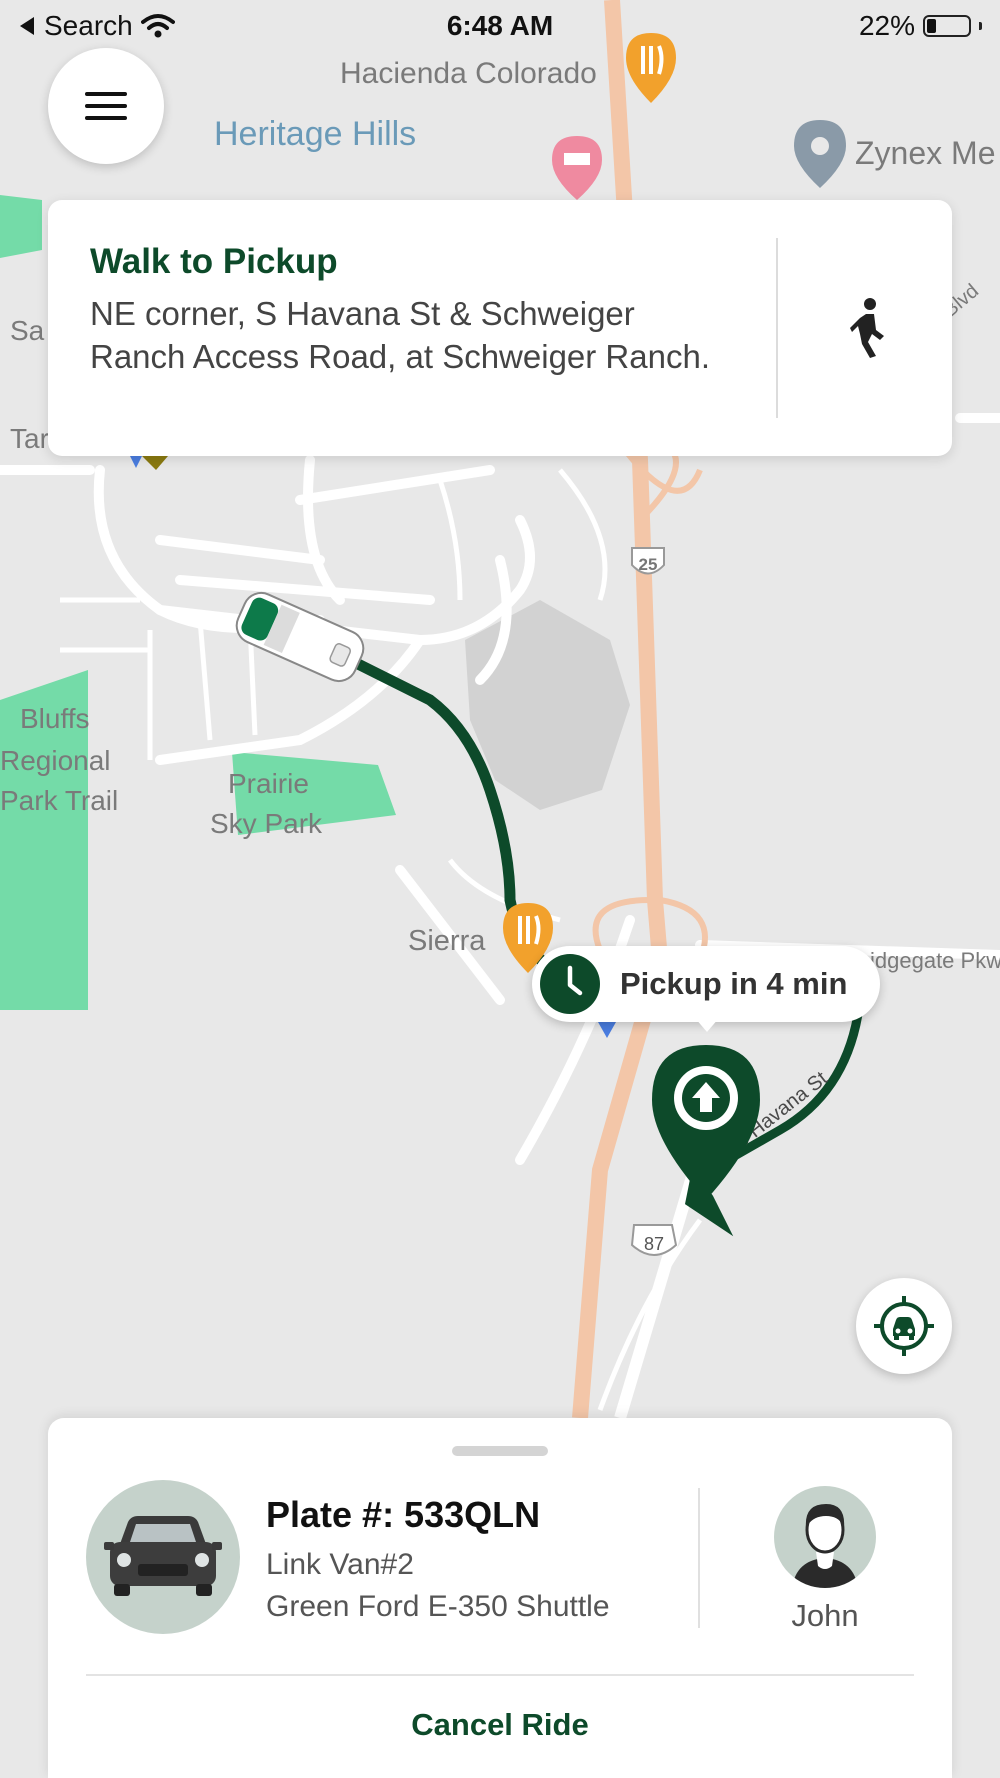 This screenshot has width=1000, height=1778. What do you see at coordinates (734, 983) in the screenshot?
I see `pickup-eta-label: Pickup in 4 min` at bounding box center [734, 983].